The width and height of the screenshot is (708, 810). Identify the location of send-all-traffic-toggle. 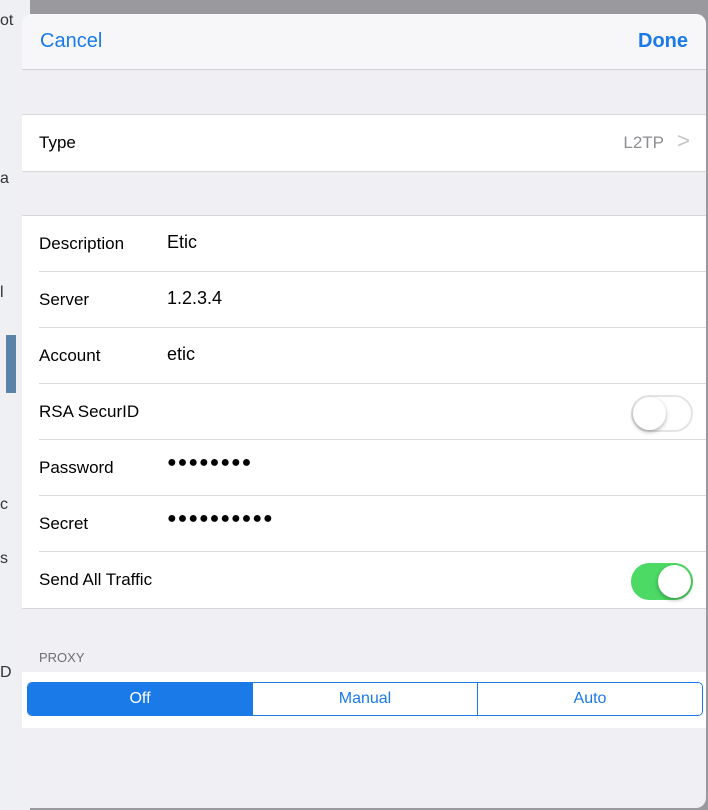
(662, 581).